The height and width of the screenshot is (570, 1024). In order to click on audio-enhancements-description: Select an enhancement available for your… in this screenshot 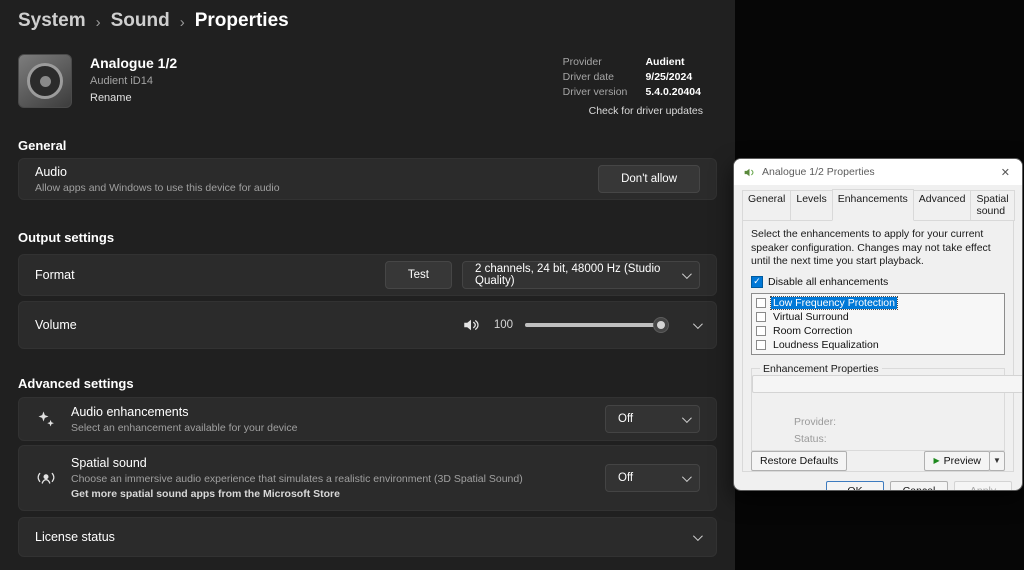, I will do `click(184, 427)`.